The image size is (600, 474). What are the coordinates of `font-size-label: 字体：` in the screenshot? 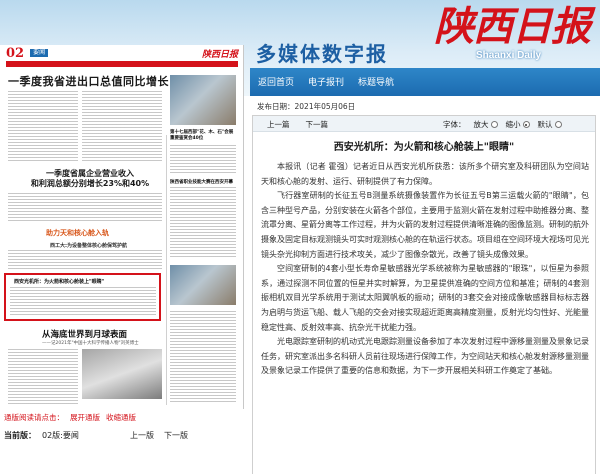 It's located at (454, 124).